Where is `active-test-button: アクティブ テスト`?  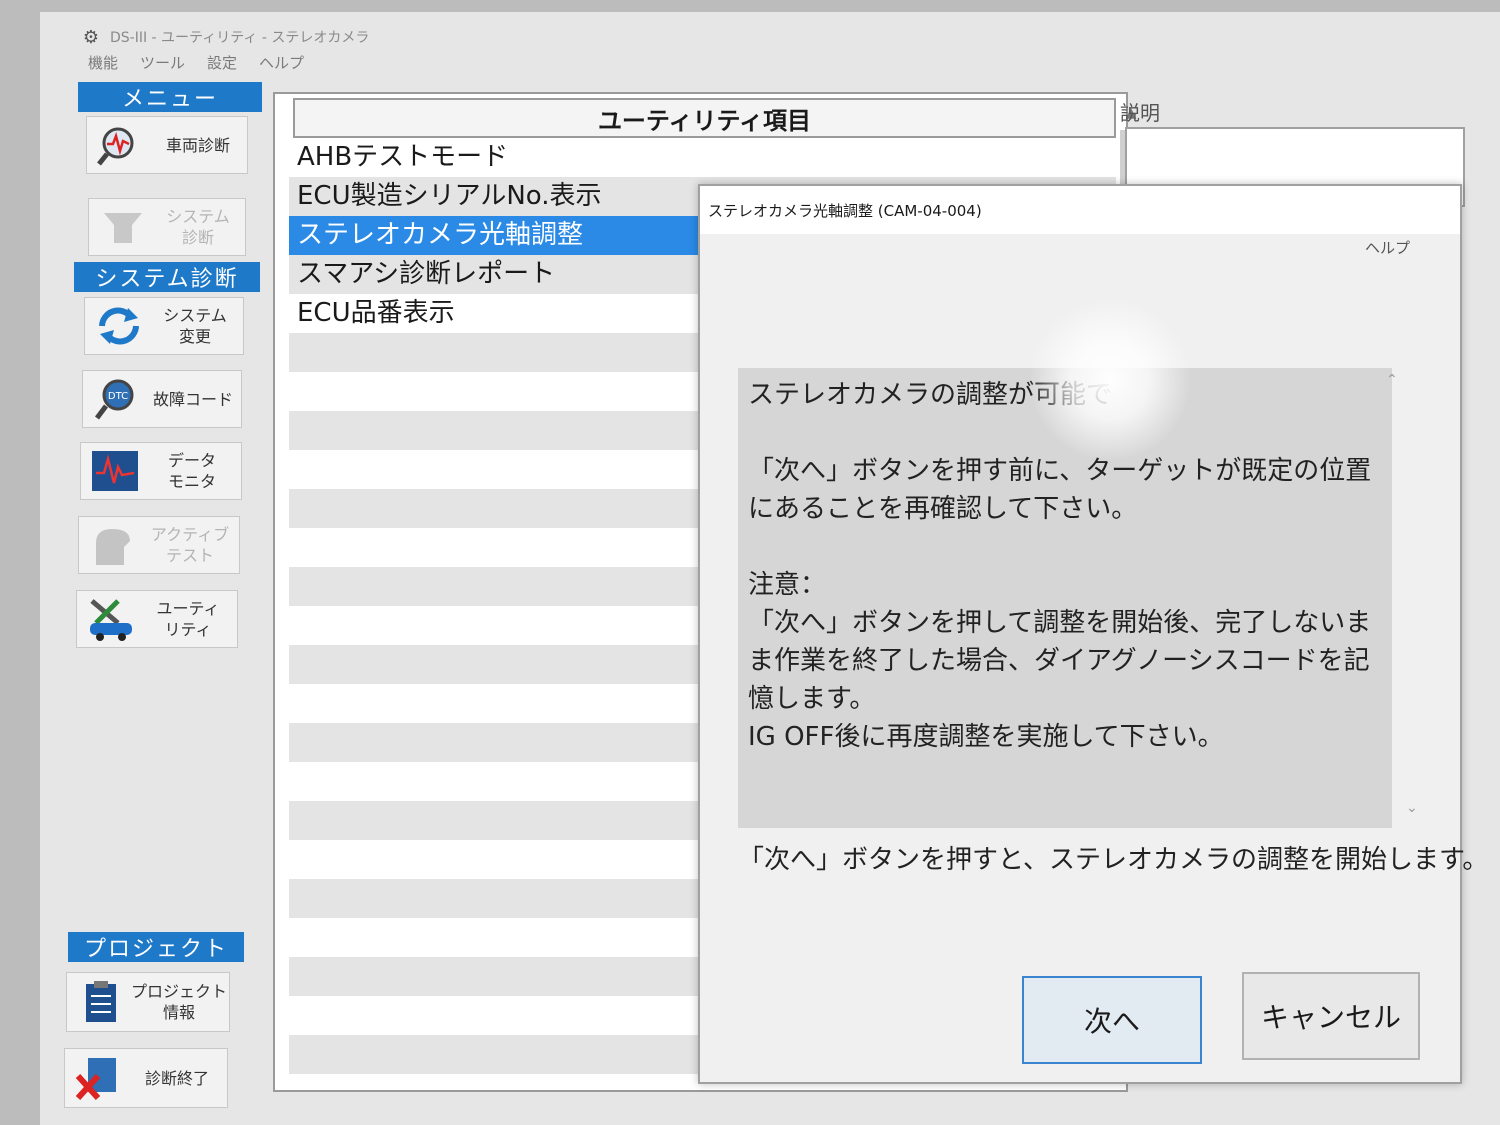 active-test-button: アクティブ テスト is located at coordinates (159, 545).